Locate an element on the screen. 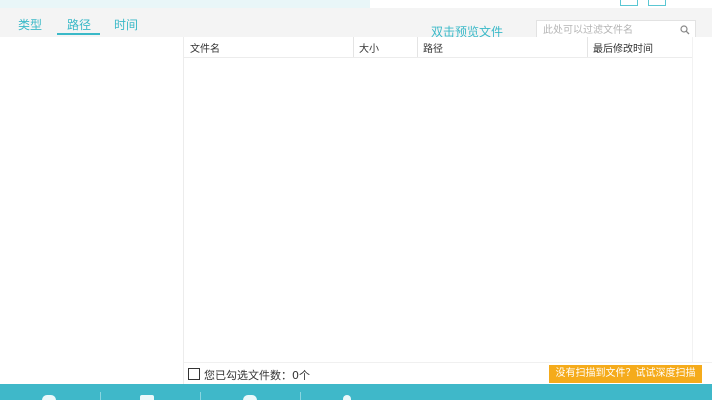  search-input is located at coordinates (608, 30).